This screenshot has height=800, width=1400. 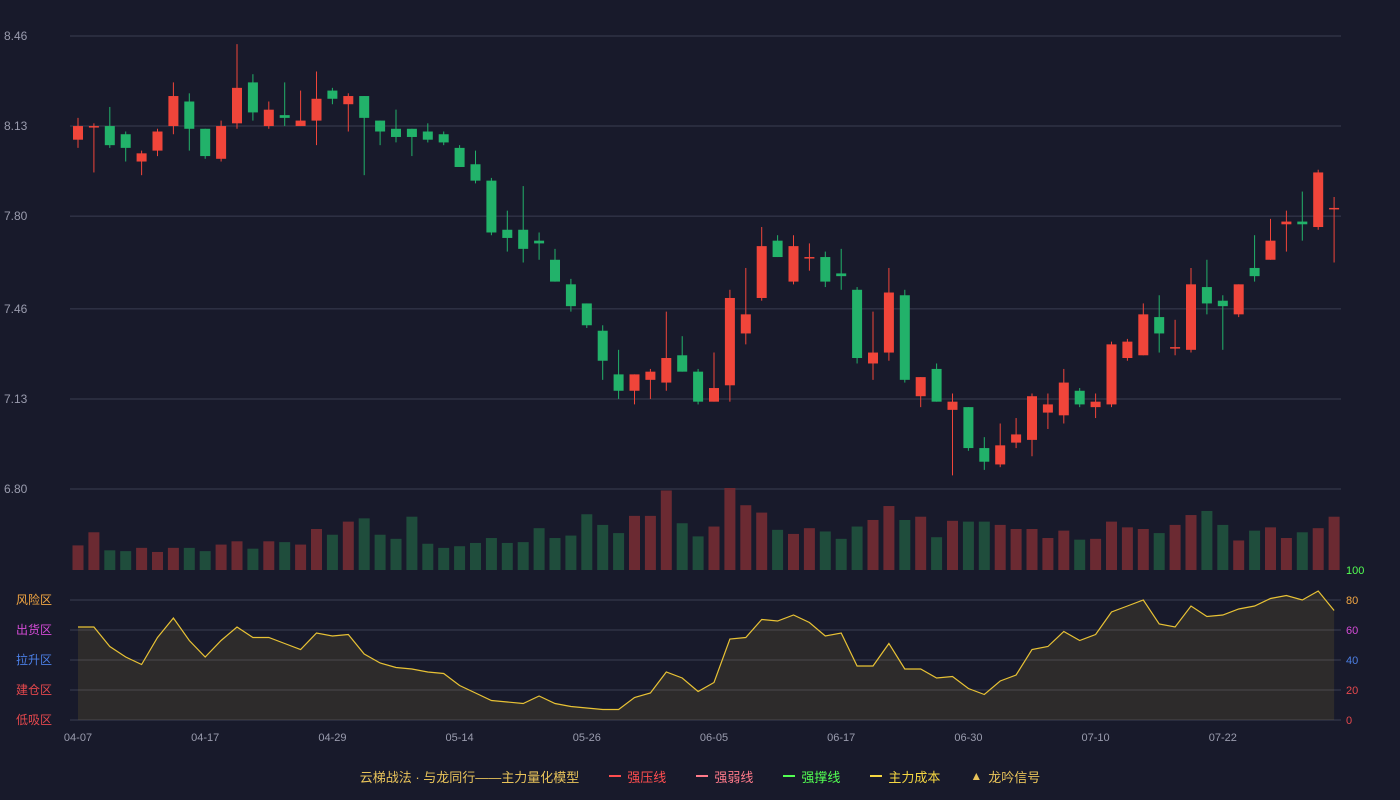 I want to click on legend-item-dragon-signal: ▲ 龙吟信号, so click(x=1005, y=776).